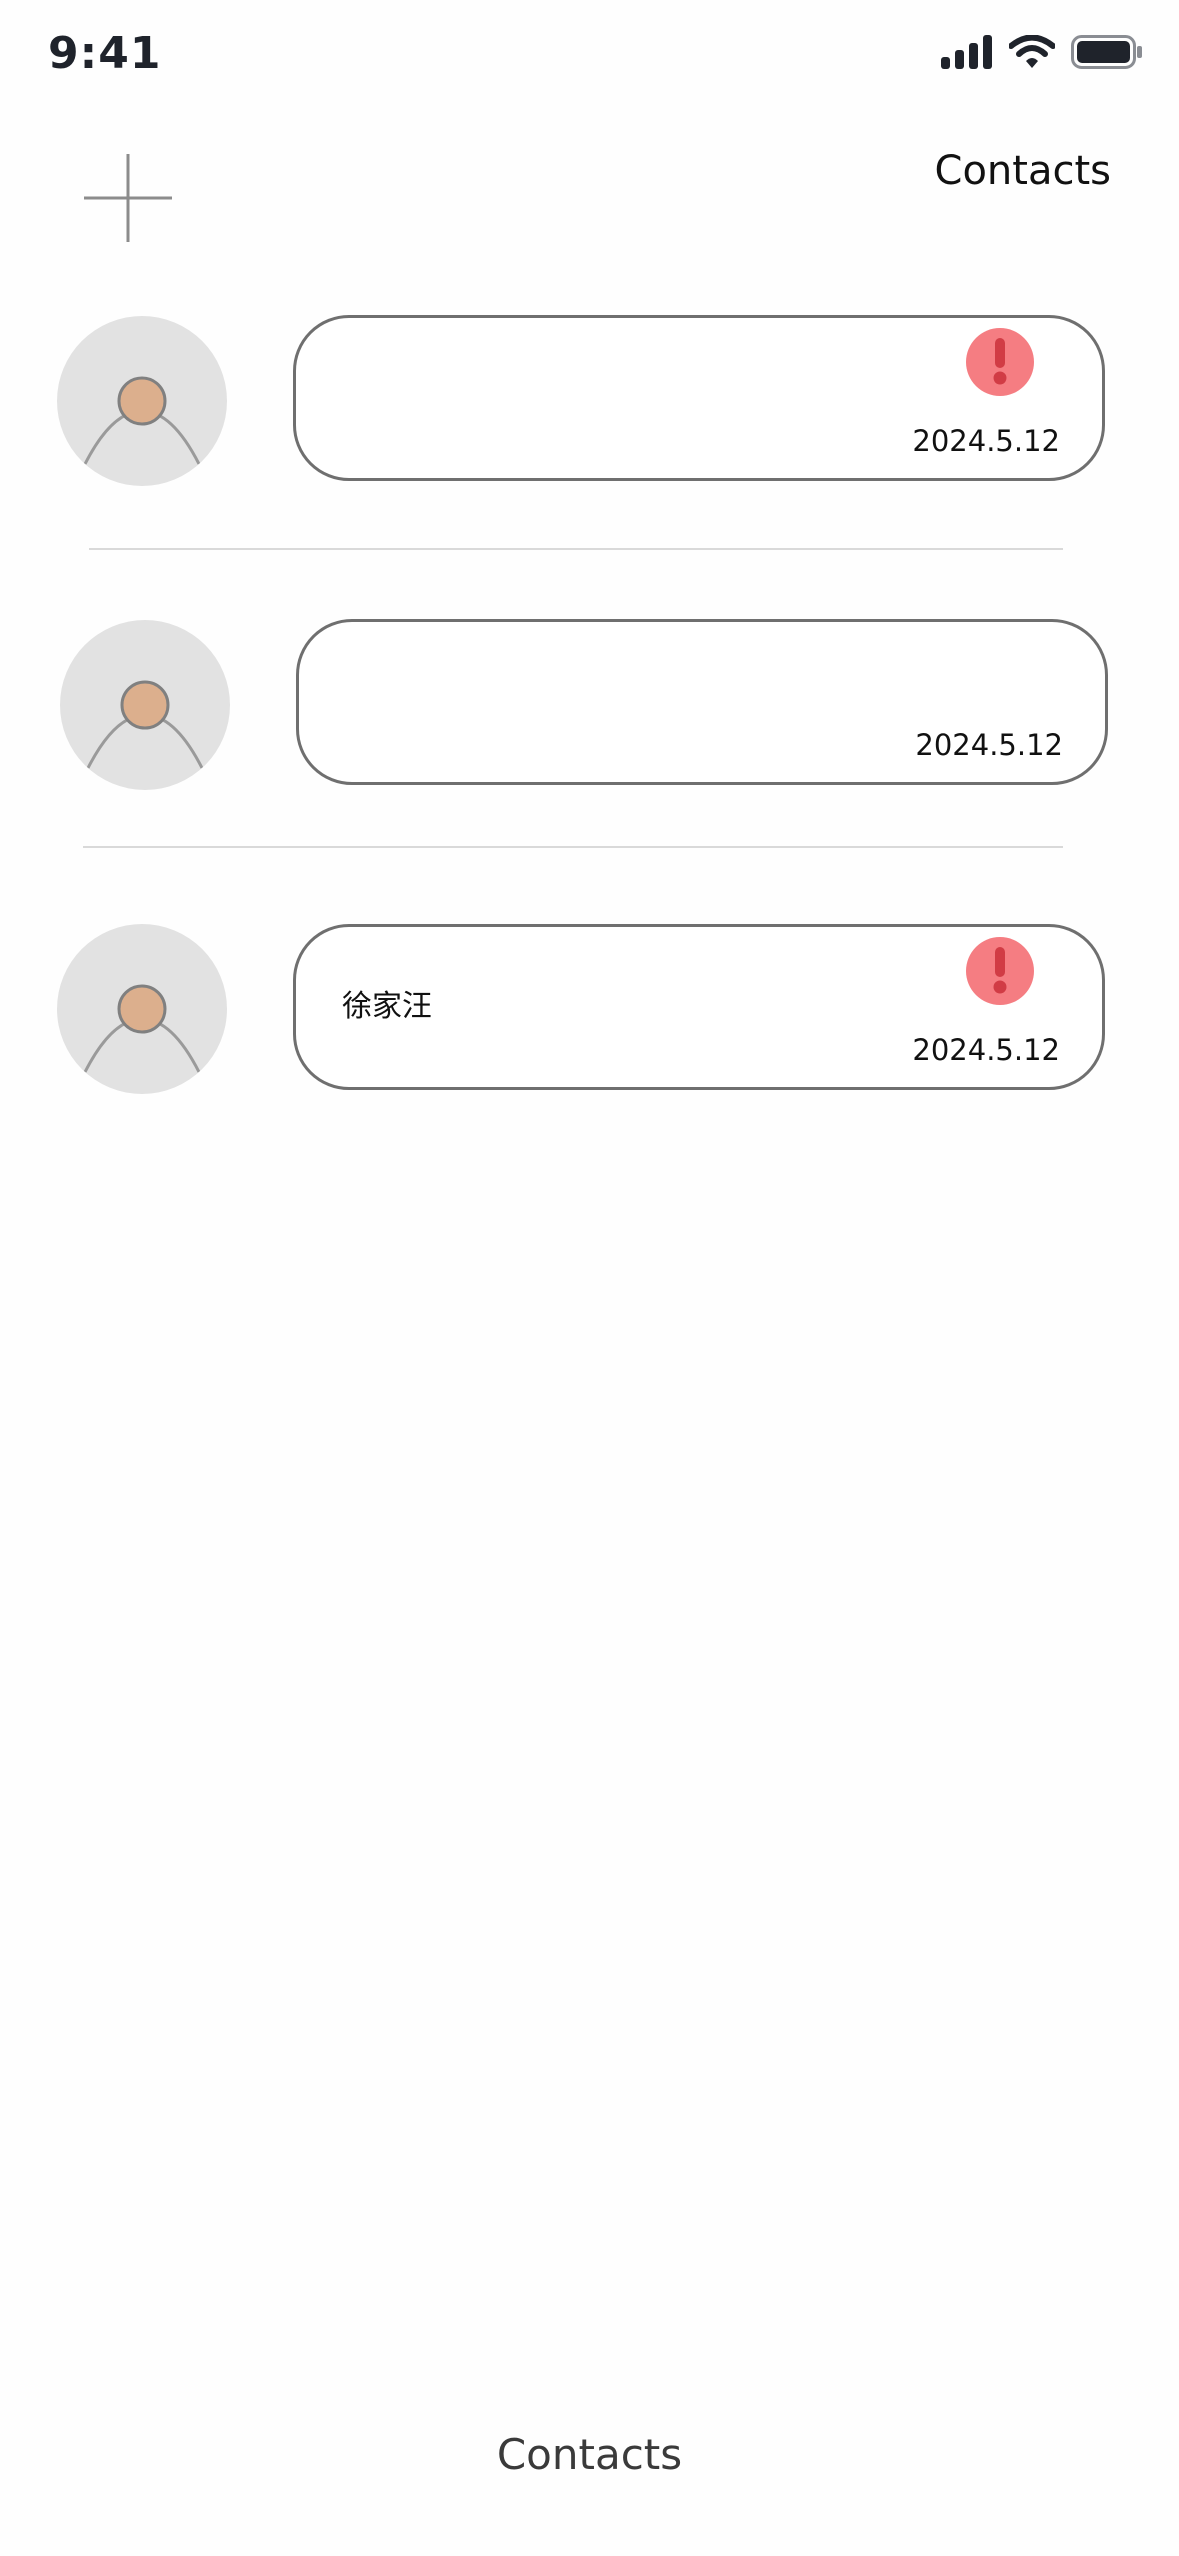 The image size is (1179, 2556). I want to click on plus-icon, so click(128, 198).